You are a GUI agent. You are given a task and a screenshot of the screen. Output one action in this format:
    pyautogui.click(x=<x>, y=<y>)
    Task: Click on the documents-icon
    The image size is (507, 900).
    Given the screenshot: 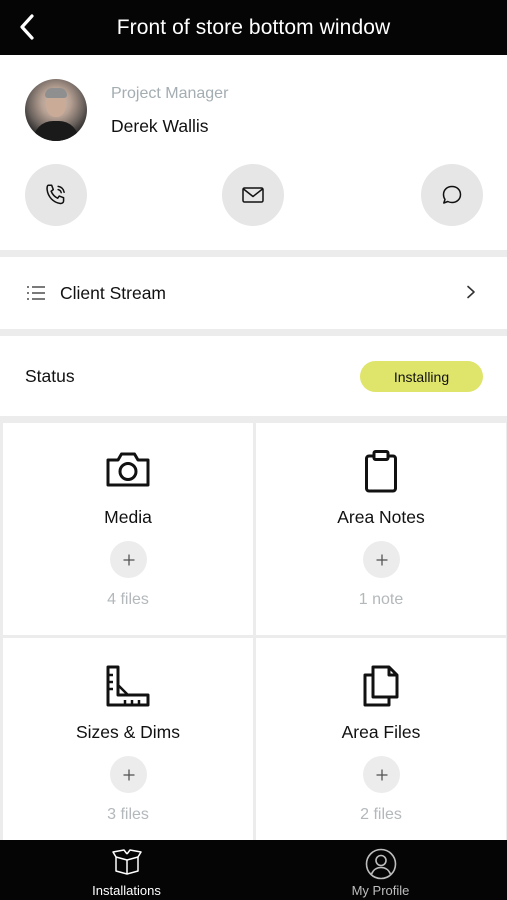 What is the action you would take?
    pyautogui.click(x=381, y=686)
    